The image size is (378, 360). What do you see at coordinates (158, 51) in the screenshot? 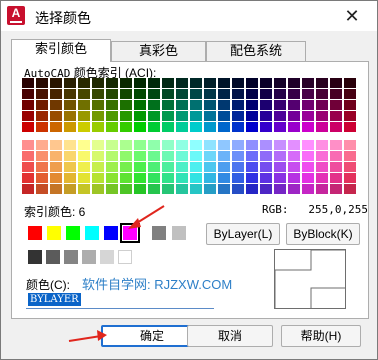
I see `tab-true-color: 真彩色` at bounding box center [158, 51].